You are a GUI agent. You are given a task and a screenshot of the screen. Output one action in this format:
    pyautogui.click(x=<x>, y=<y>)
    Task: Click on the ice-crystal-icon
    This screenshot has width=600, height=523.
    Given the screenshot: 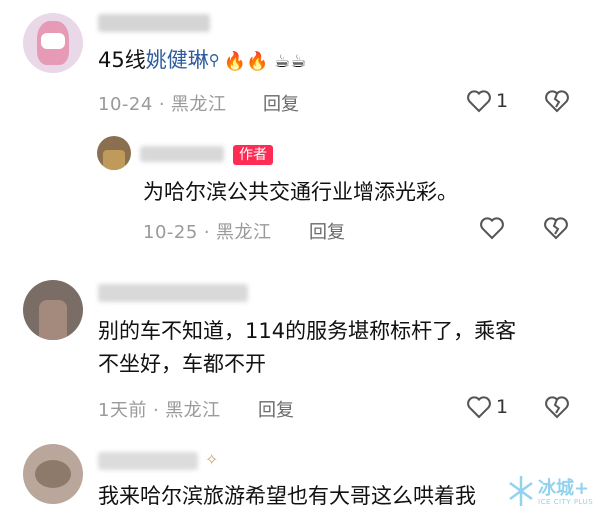 What is the action you would take?
    pyautogui.click(x=521, y=491)
    